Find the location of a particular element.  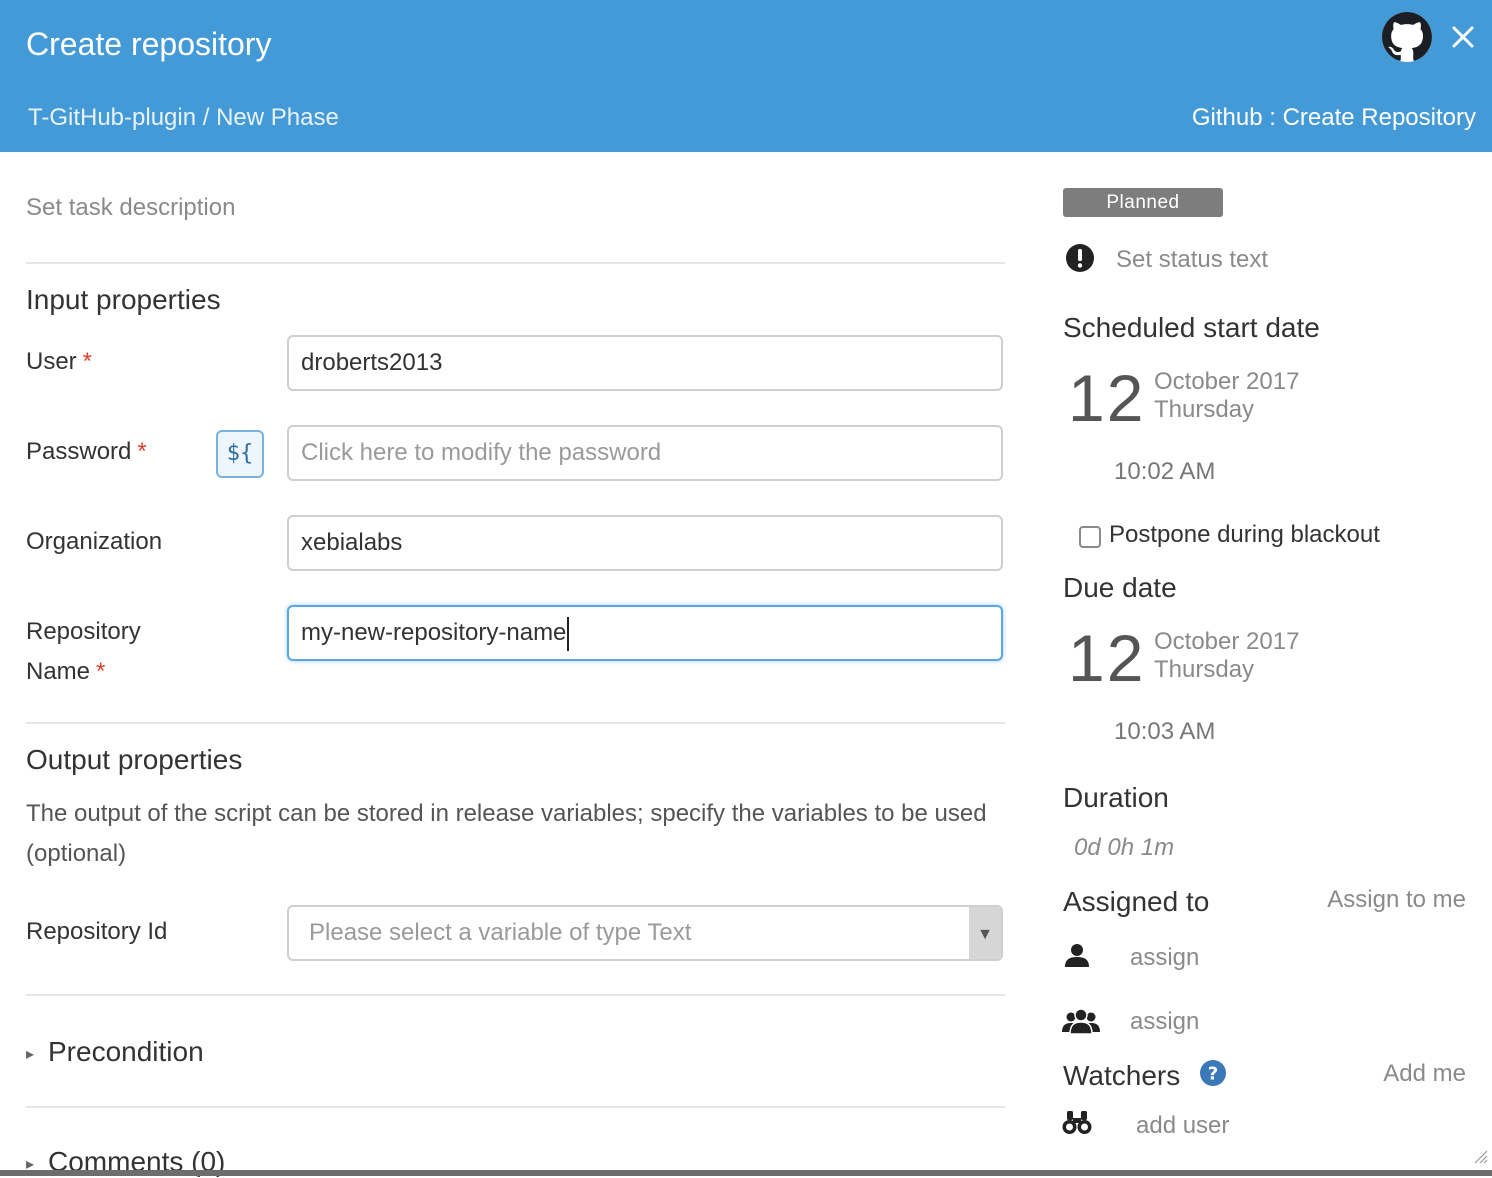

close-icon is located at coordinates (1463, 37).